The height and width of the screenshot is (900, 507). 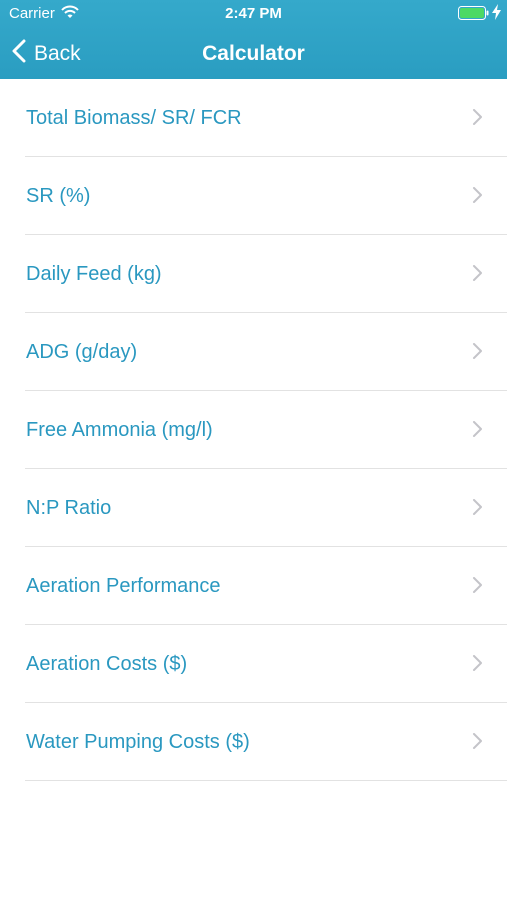 What do you see at coordinates (253, 53) in the screenshot?
I see `navigation-bar: Back Calculator` at bounding box center [253, 53].